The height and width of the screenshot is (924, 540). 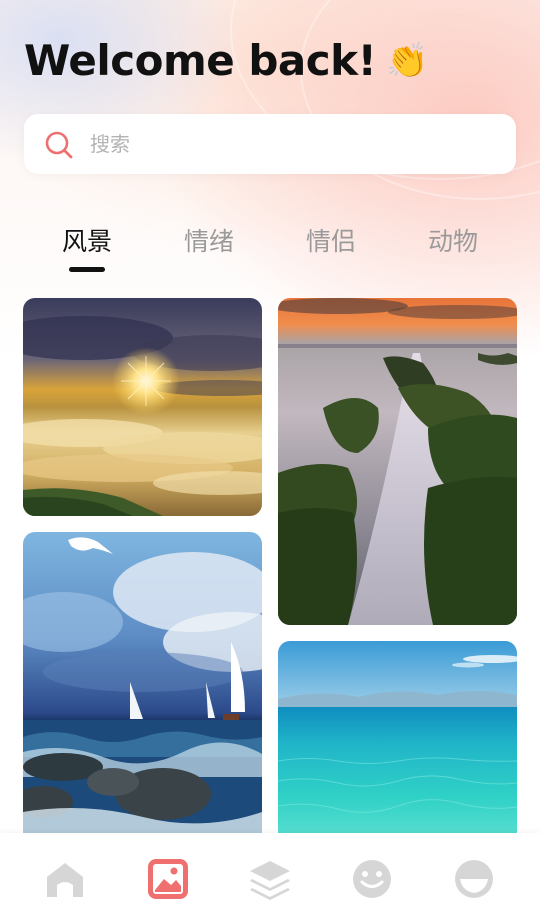 What do you see at coordinates (407, 61) in the screenshot?
I see `clapping-hands-icon: 👏` at bounding box center [407, 61].